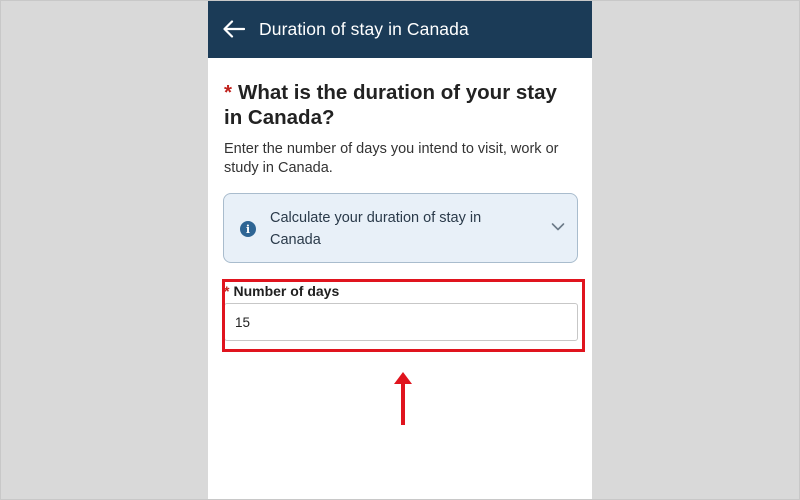  Describe the element at coordinates (286, 291) in the screenshot. I see `days-field-label-text: Number of days` at that location.